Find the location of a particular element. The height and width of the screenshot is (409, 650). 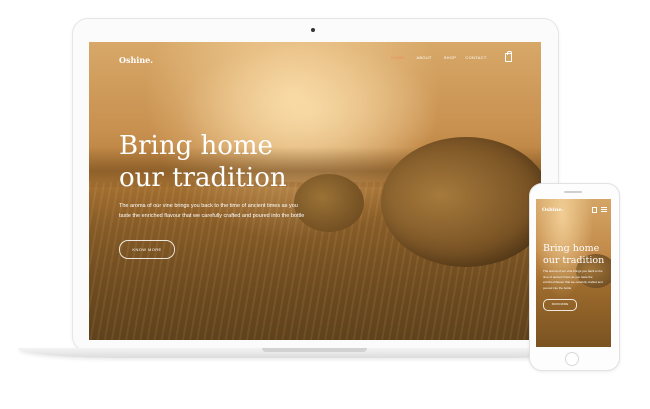

cart-icon is located at coordinates (508, 56).